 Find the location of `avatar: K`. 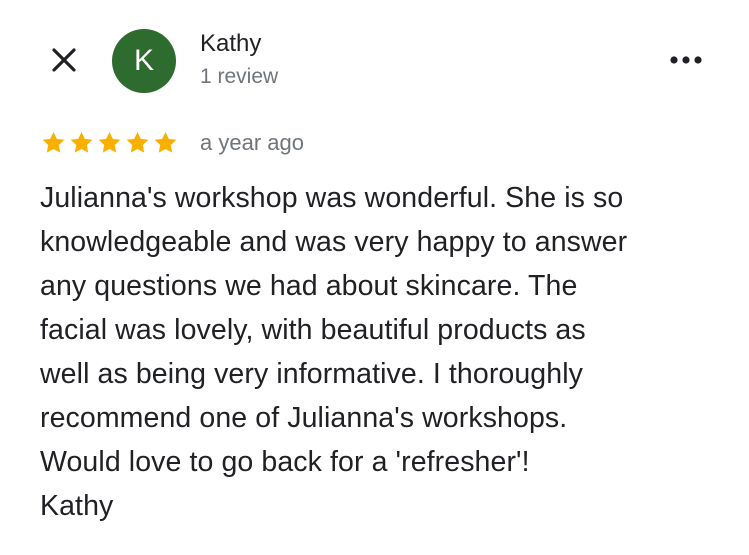

avatar: K is located at coordinates (144, 61).